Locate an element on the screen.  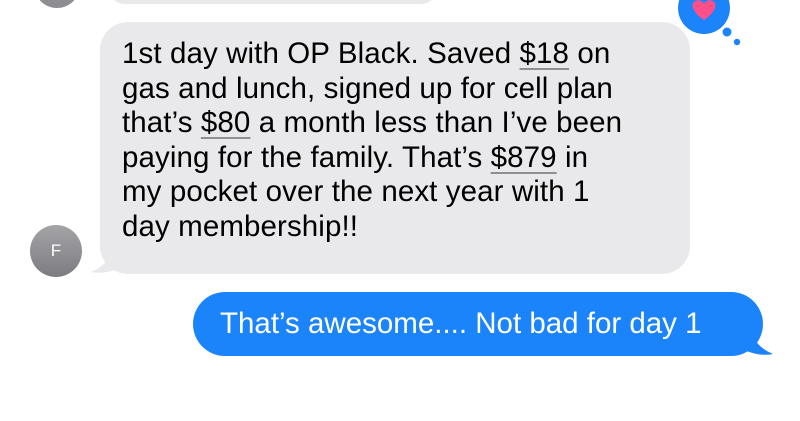
avatar-initial: F is located at coordinates (56, 250).